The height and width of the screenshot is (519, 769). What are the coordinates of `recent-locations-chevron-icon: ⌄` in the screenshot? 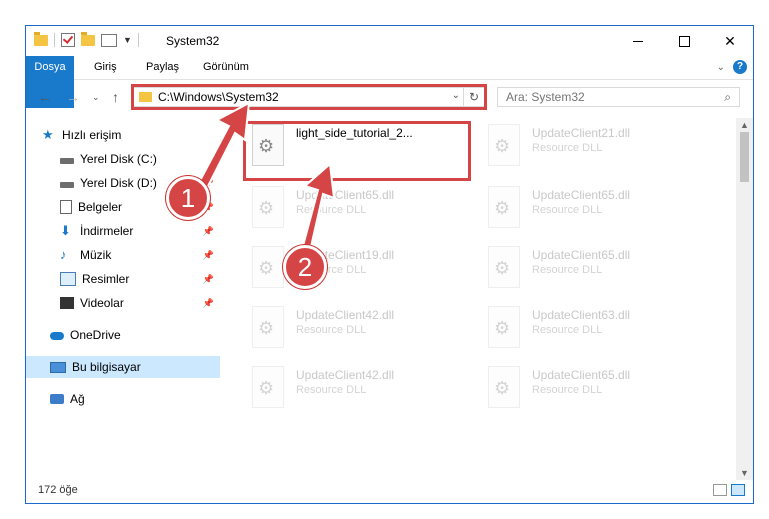 It's located at (96, 97).